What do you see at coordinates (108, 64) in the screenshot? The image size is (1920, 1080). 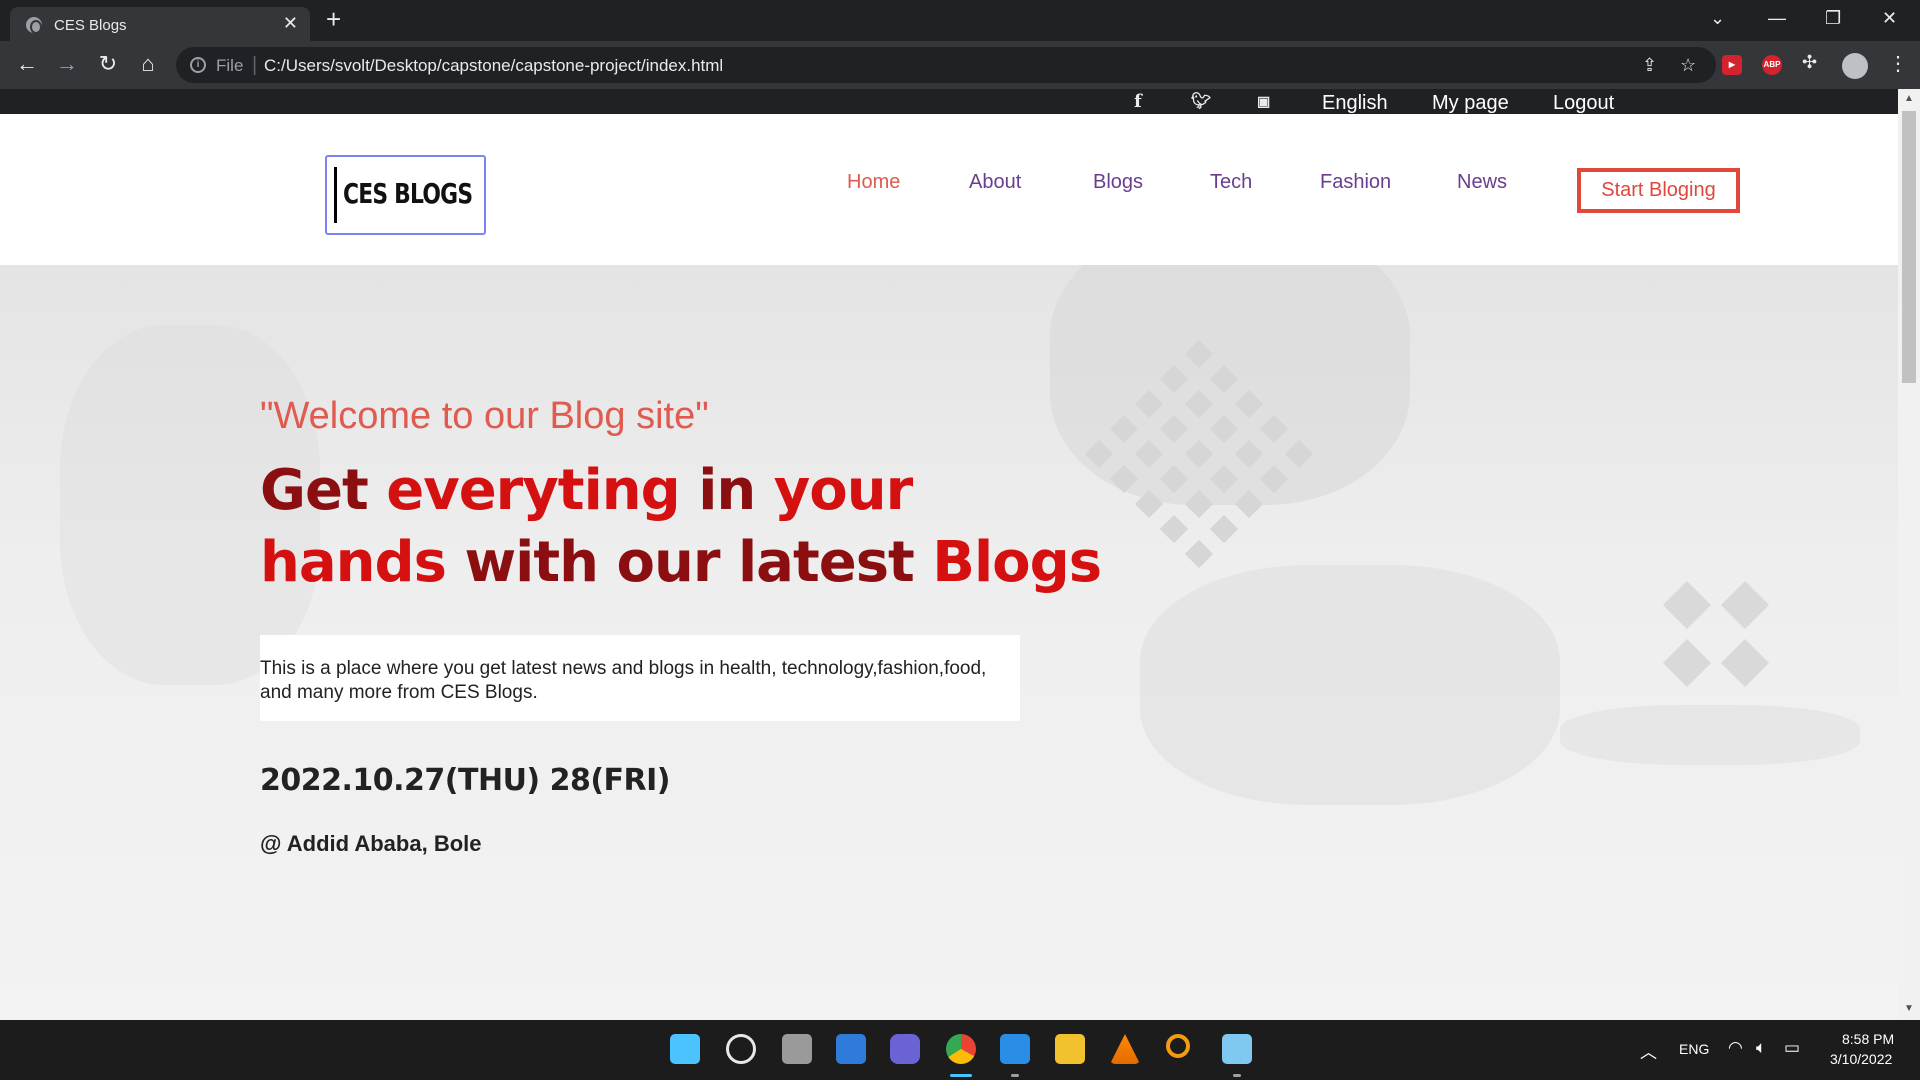 I see `reload-icon: ↻` at bounding box center [108, 64].